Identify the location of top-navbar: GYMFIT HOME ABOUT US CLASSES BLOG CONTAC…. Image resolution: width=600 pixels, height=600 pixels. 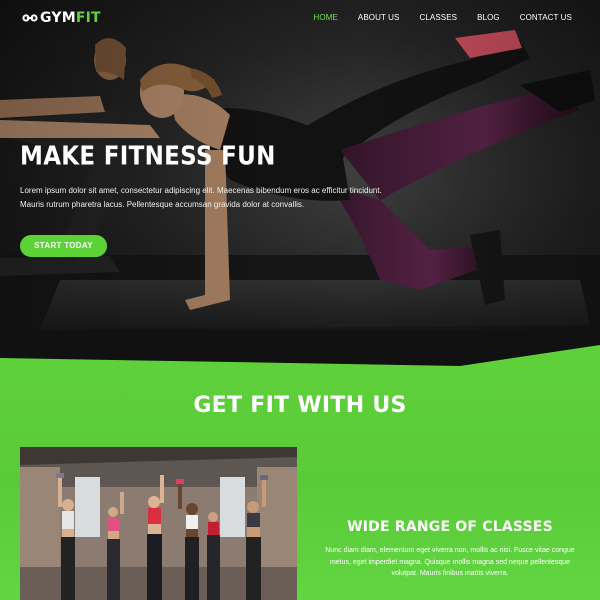
(300, 18).